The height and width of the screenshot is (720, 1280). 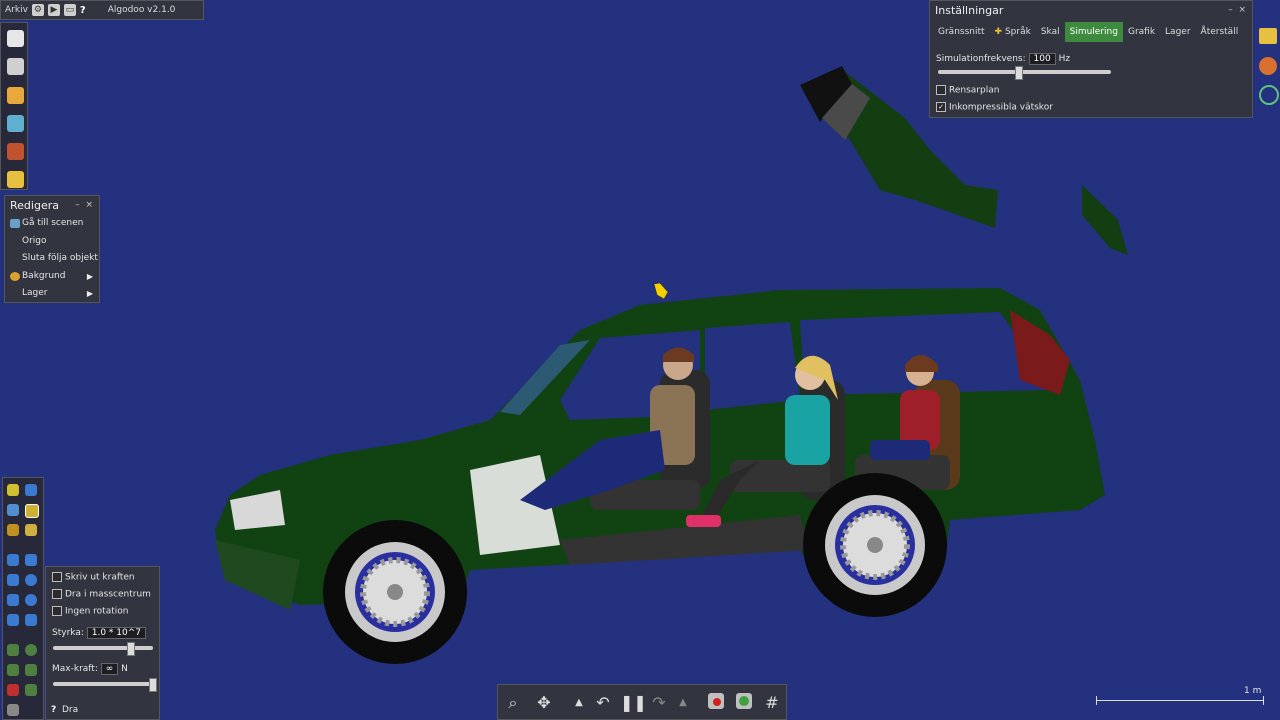 I want to click on maxforce-row: Max-kraft: ∞ N, so click(x=90, y=669).